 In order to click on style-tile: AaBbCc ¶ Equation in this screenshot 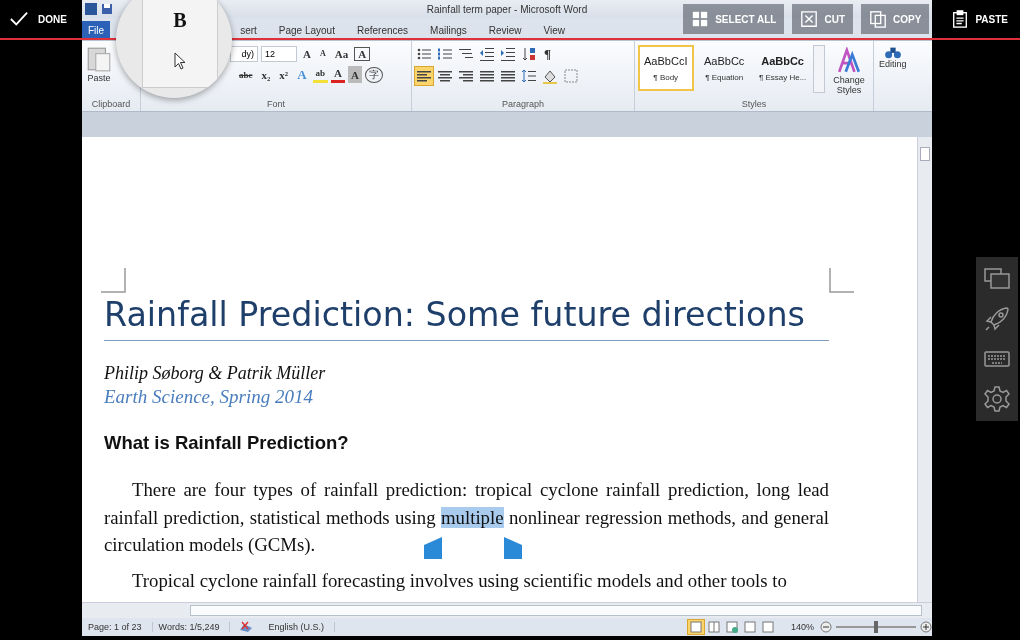, I will do `click(724, 68)`.